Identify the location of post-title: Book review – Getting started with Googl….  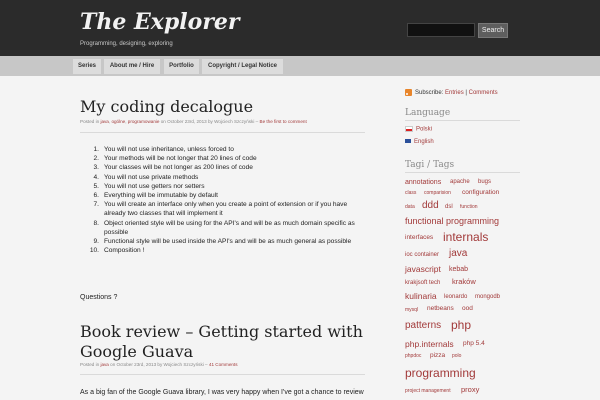
(221, 342).